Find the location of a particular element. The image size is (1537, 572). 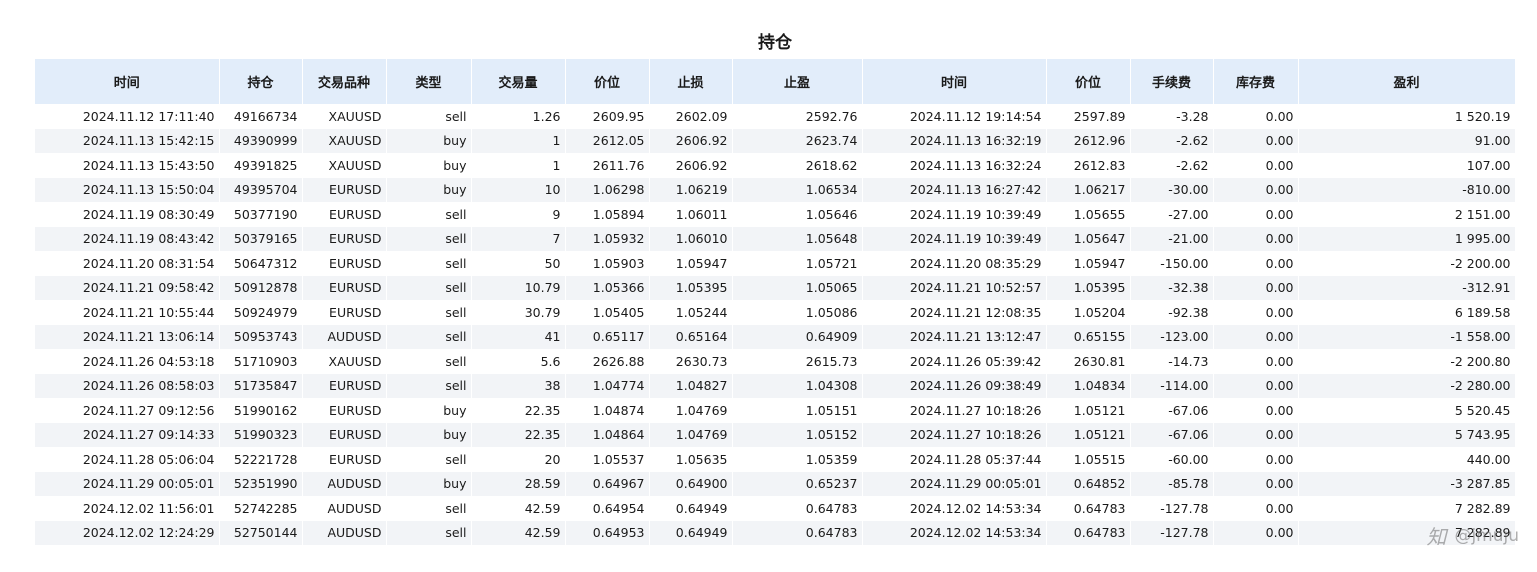

cell-close-price: 1.05395 is located at coordinates (1088, 287).